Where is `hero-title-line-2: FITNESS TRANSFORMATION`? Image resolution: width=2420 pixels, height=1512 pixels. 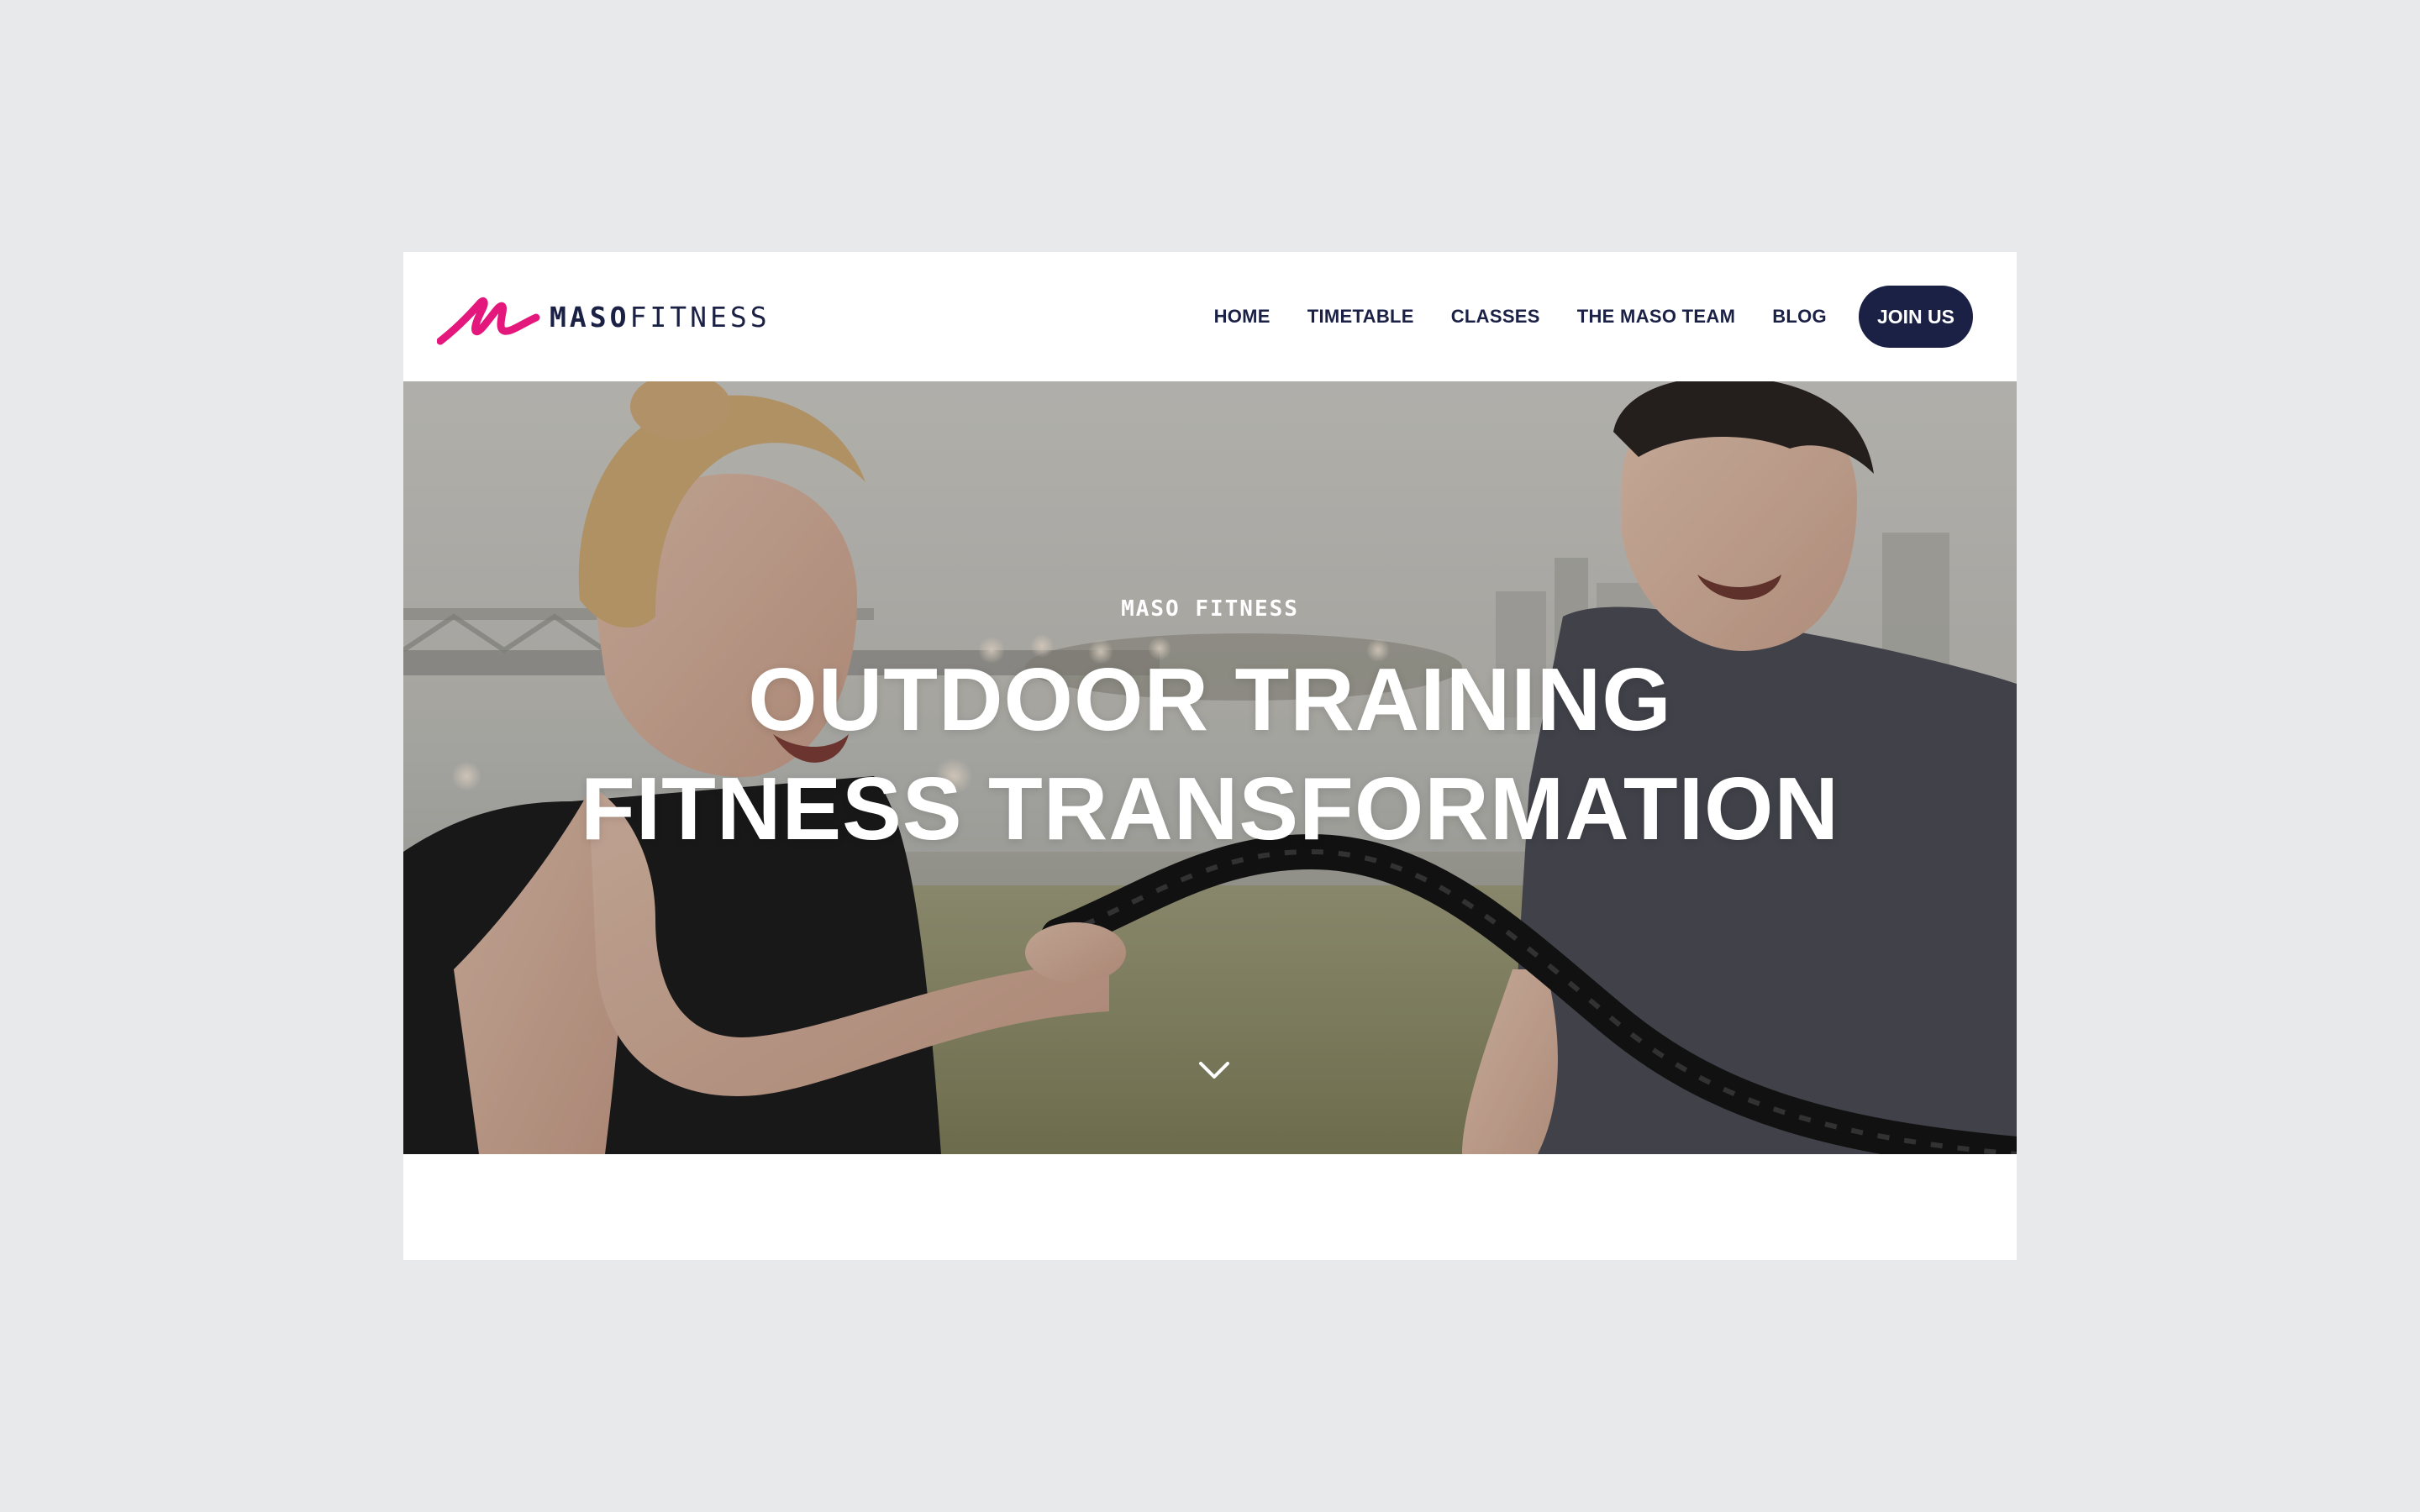 hero-title-line-2: FITNESS TRANSFORMATION is located at coordinates (1210, 808).